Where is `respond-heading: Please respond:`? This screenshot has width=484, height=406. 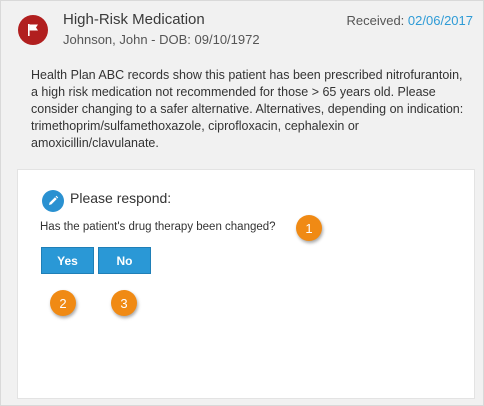
respond-heading: Please respond: is located at coordinates (121, 198).